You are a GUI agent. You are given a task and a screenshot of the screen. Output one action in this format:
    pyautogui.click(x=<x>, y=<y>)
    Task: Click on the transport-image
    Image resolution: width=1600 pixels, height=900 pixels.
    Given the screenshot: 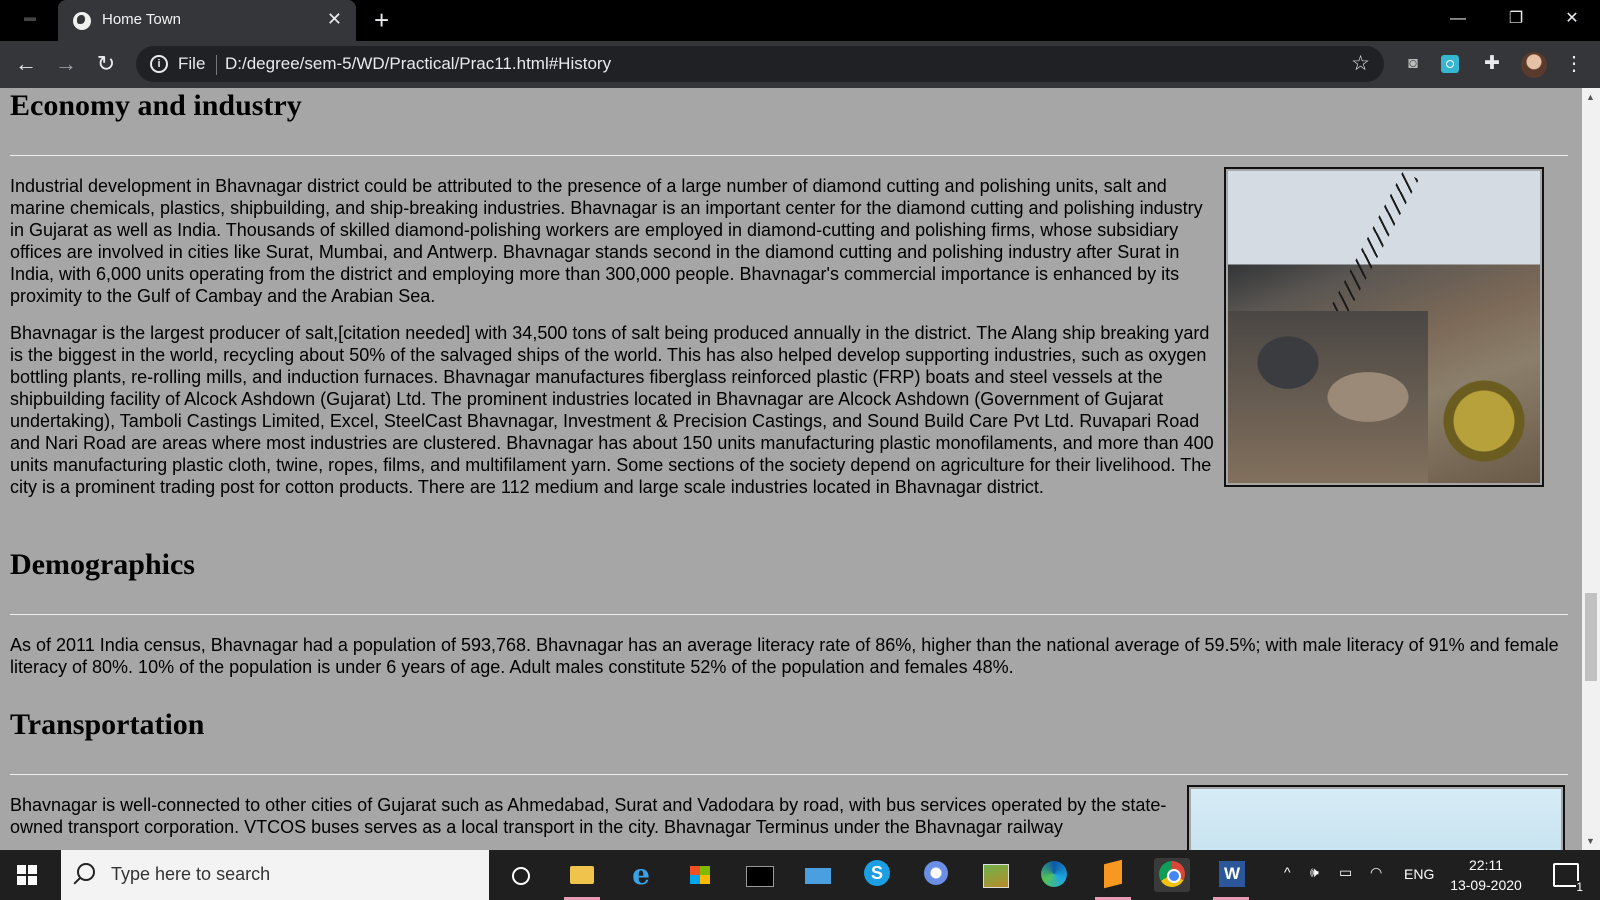 What is the action you would take?
    pyautogui.click(x=1376, y=817)
    